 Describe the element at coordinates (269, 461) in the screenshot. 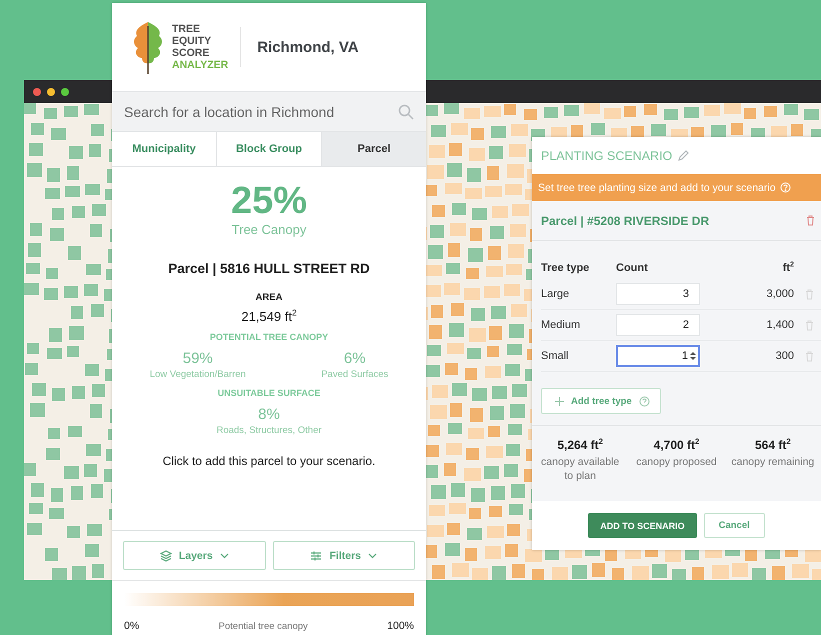

I see `hint-text: Click to add this parcel to your scenario.` at that location.